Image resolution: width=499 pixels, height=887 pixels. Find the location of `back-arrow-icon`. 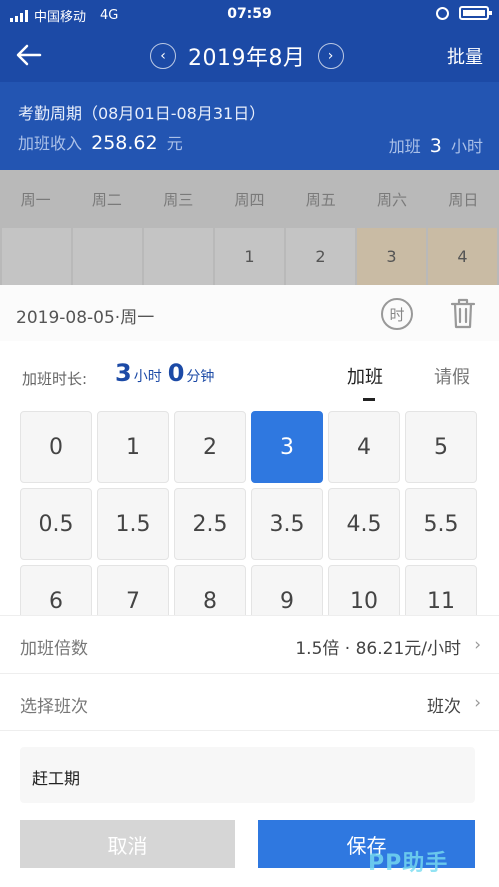

back-arrow-icon is located at coordinates (29, 55).